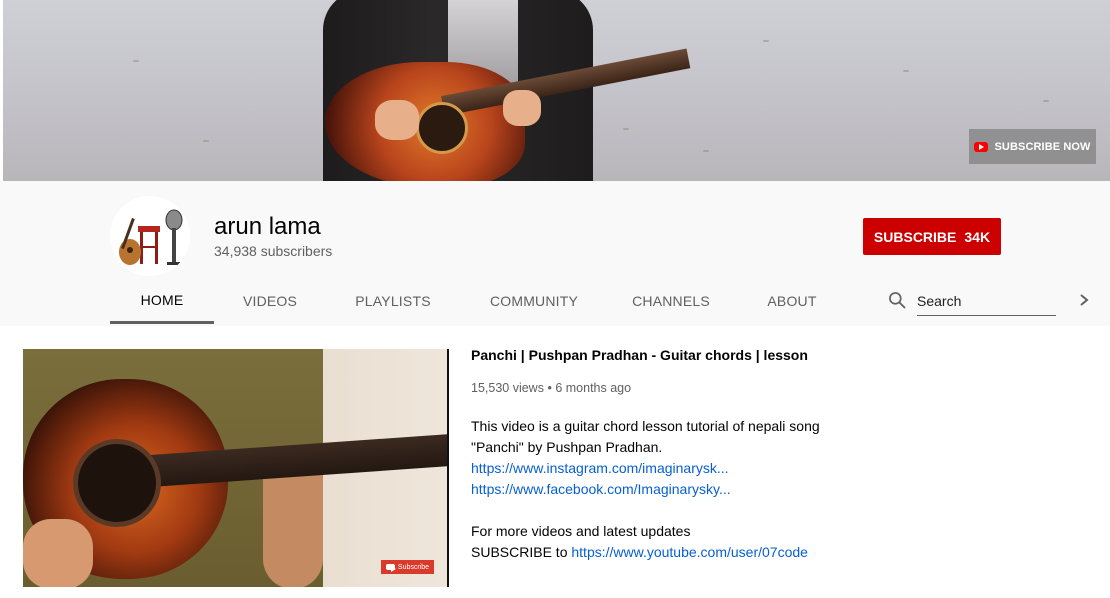 Image resolution: width=1110 pixels, height=598 pixels. What do you see at coordinates (162, 301) in the screenshot?
I see `tab-home: HOME` at bounding box center [162, 301].